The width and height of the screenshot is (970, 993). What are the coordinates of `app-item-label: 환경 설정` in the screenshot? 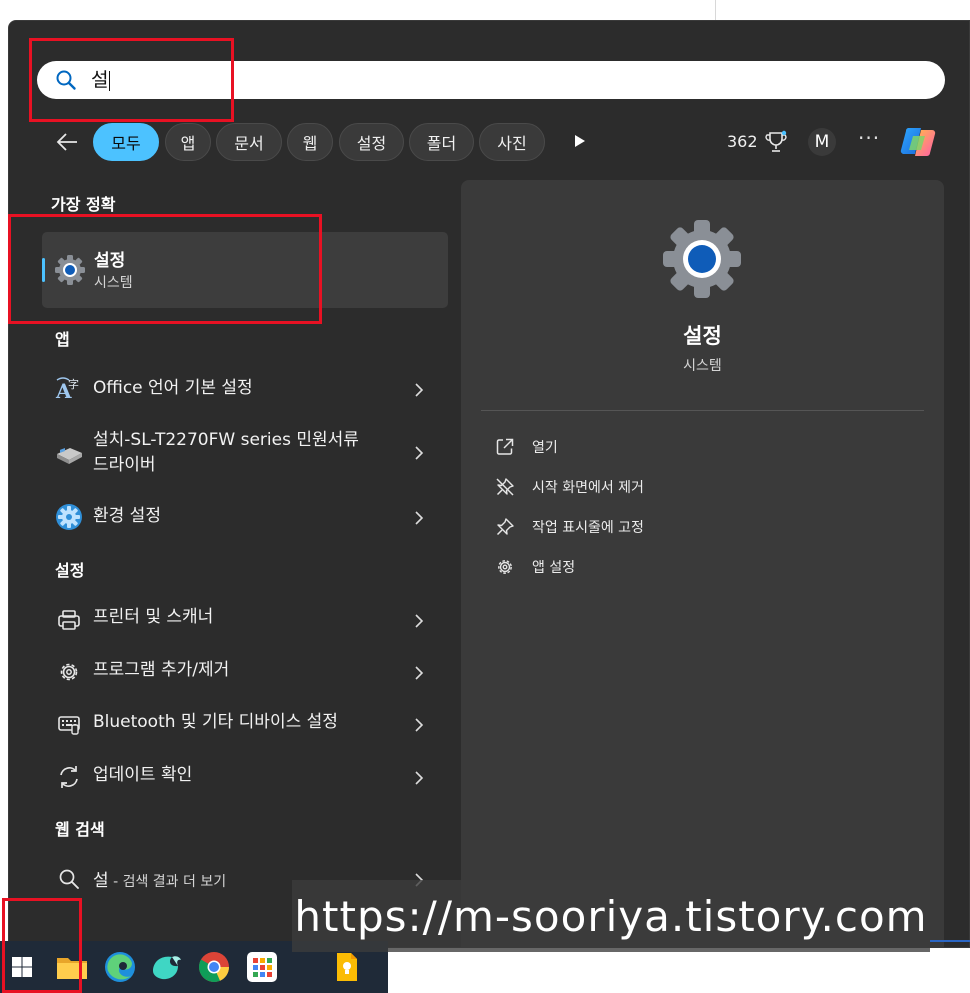 It's located at (127, 516).